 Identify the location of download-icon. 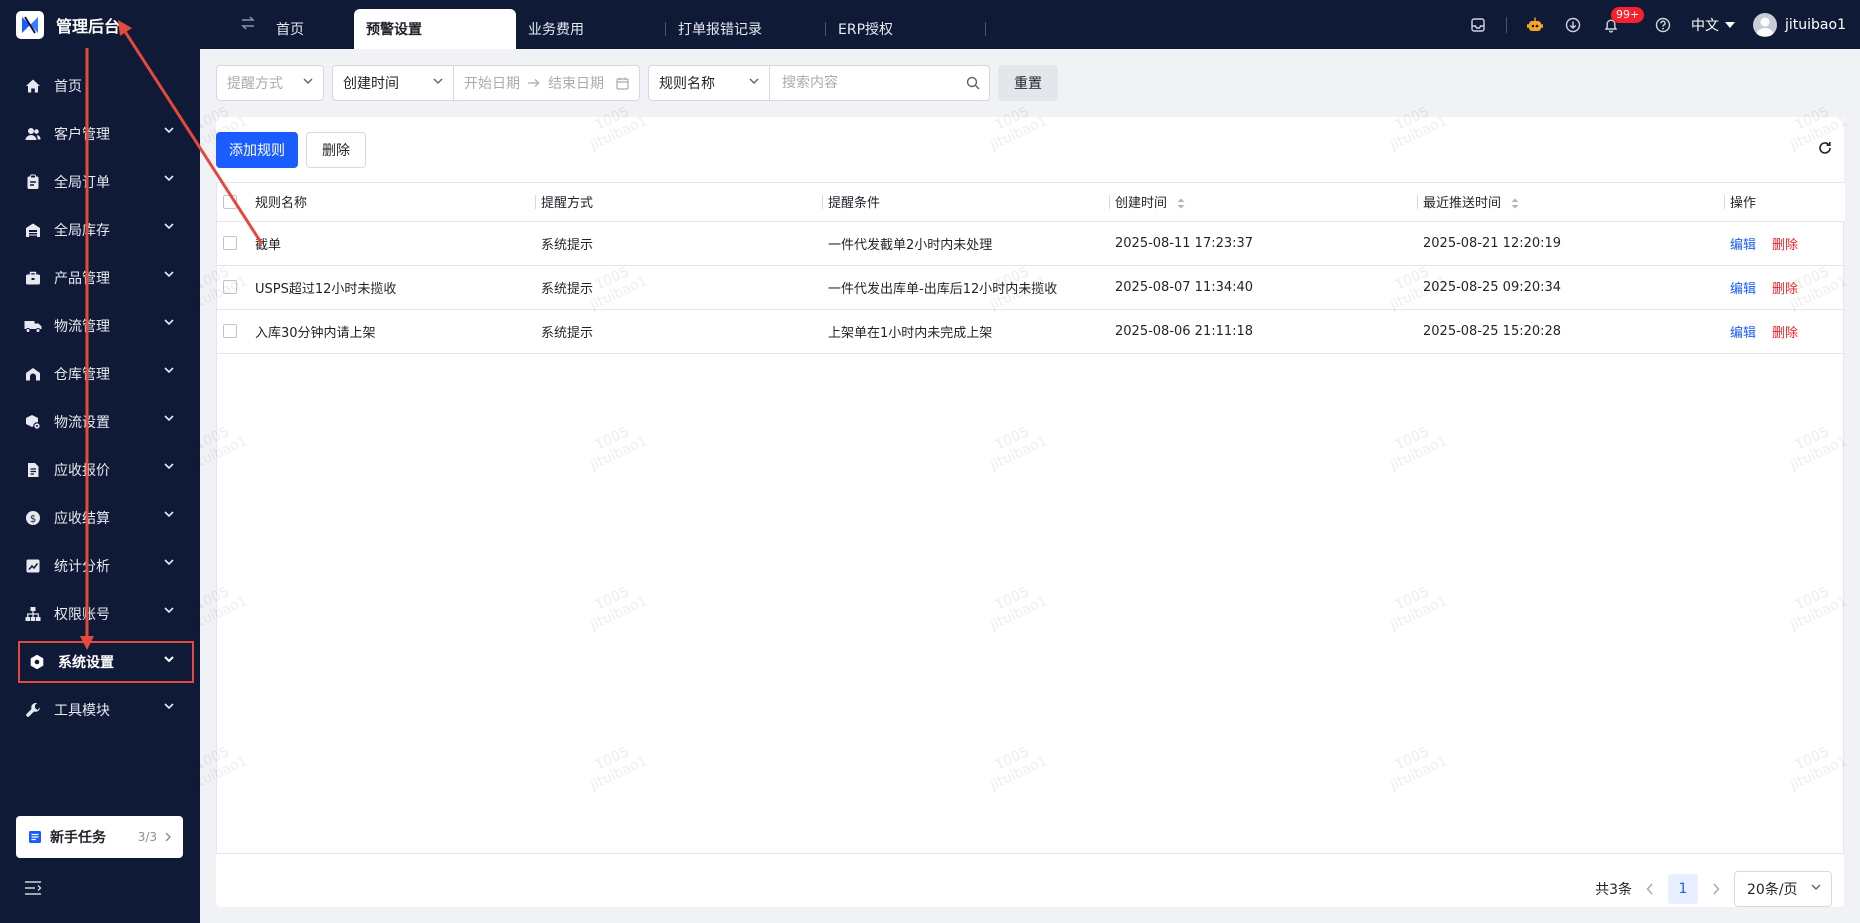
(1573, 25).